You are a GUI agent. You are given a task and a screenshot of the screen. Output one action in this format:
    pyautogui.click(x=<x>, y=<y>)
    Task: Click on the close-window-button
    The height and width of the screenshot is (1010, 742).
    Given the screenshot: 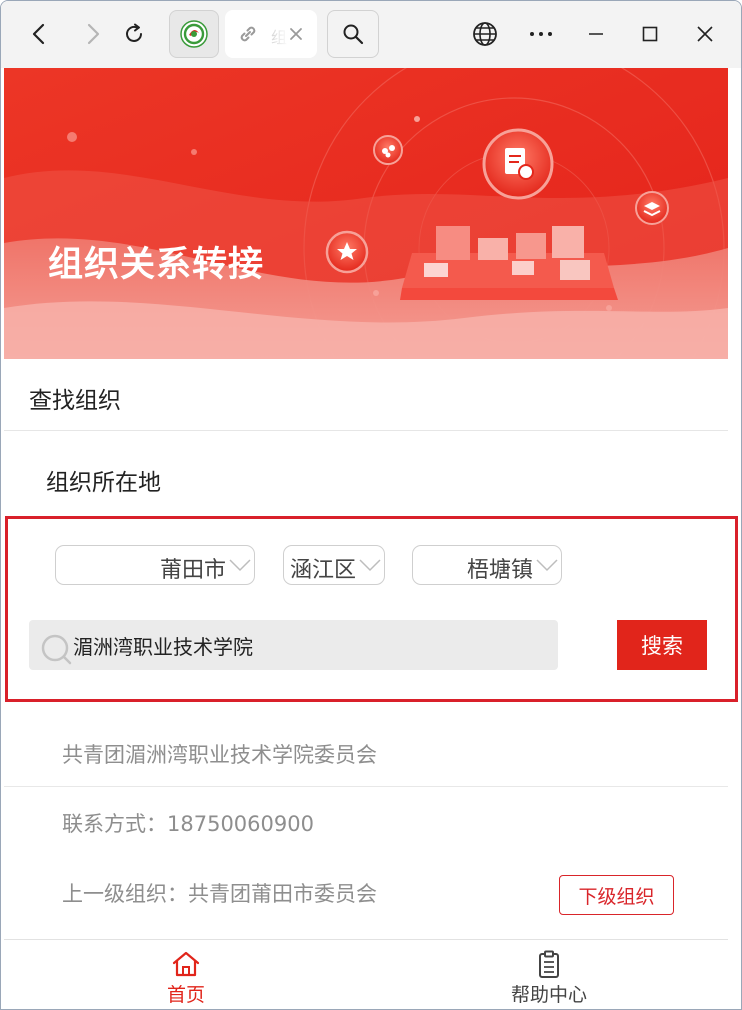 What is the action you would take?
    pyautogui.click(x=705, y=34)
    